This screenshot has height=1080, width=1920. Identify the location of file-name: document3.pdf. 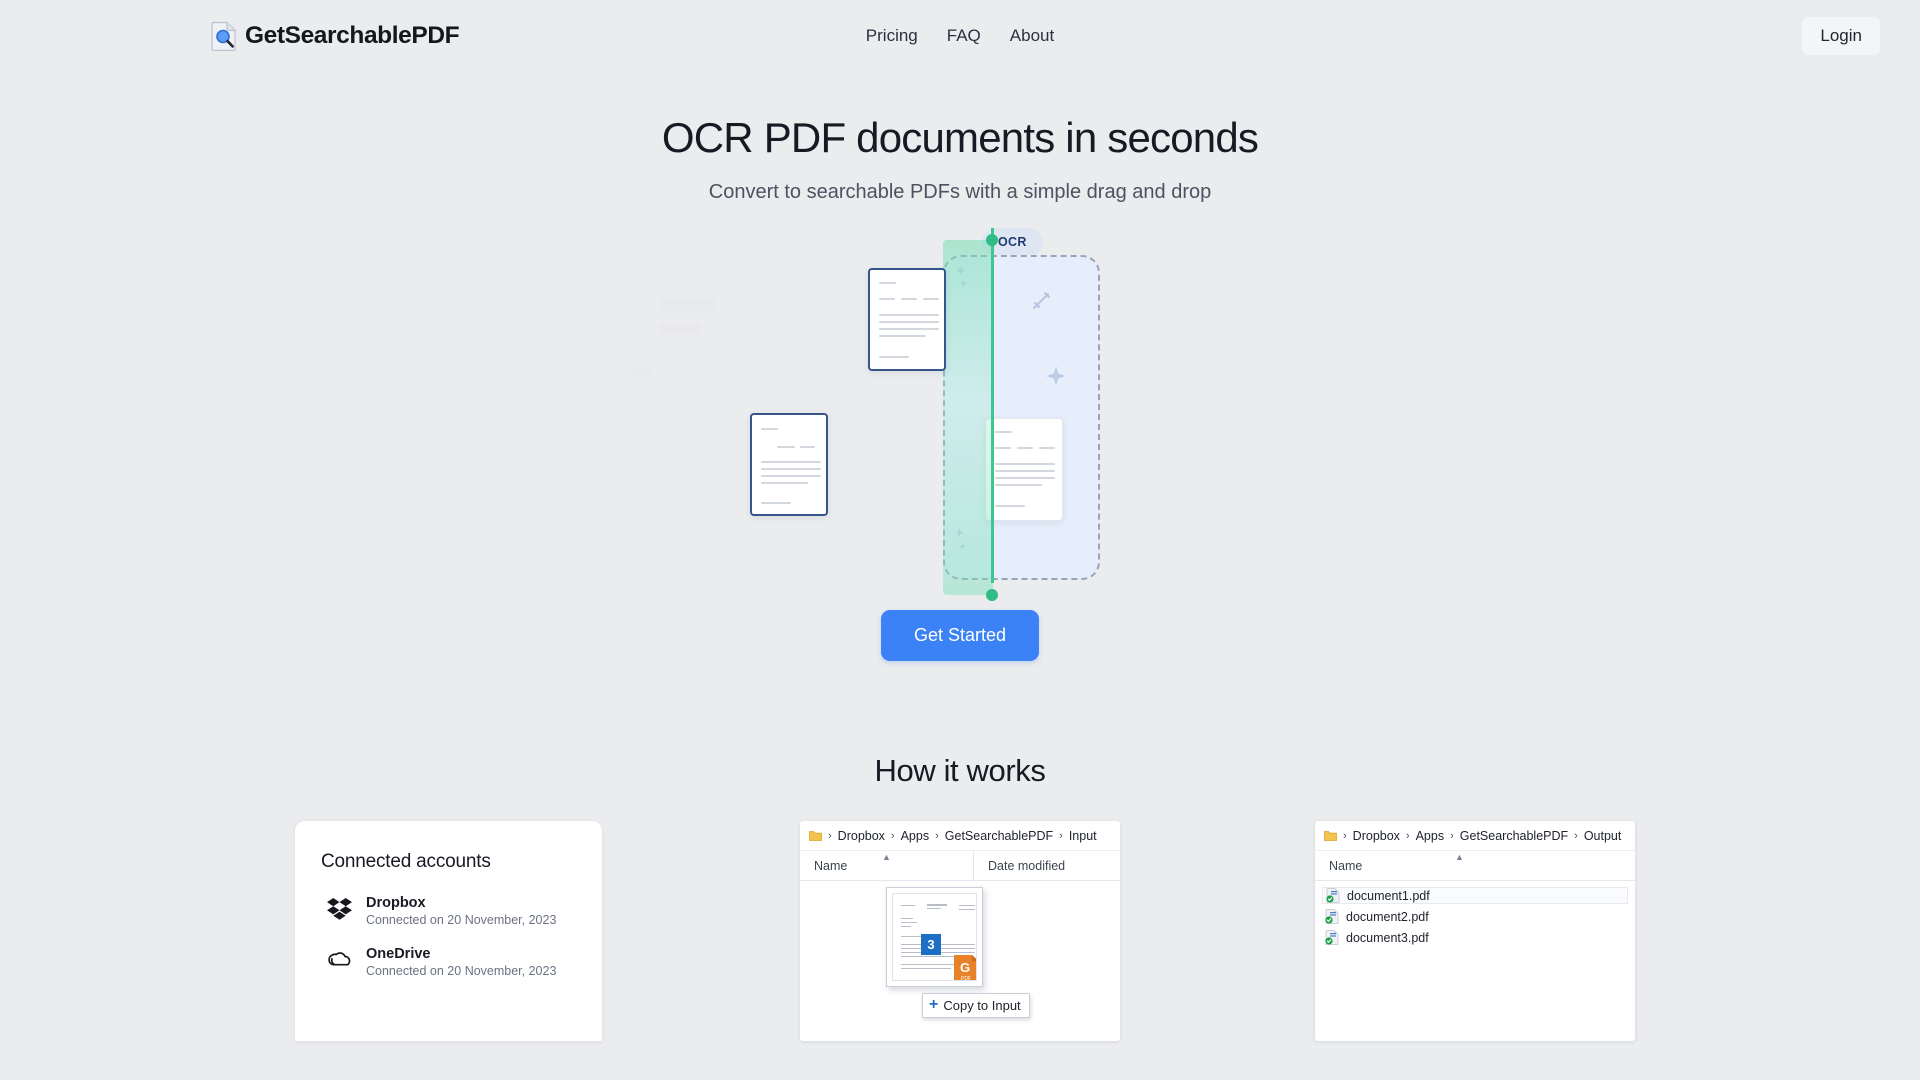
(1387, 937).